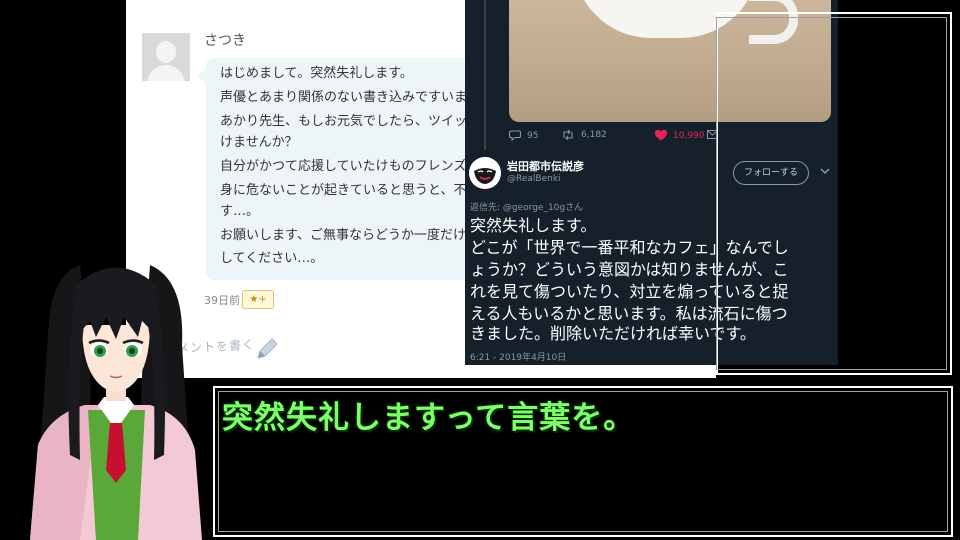 The image size is (960, 540). What do you see at coordinates (613, 138) in the screenshot?
I see `tweet-actions: 95 6,182 10,990` at bounding box center [613, 138].